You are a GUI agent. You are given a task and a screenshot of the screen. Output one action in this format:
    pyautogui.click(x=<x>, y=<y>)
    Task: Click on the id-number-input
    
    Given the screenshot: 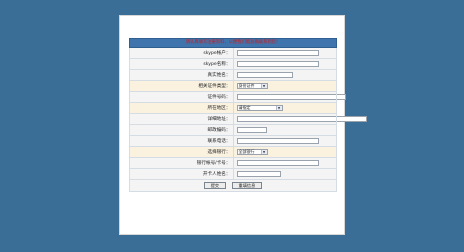 What is the action you would take?
    pyautogui.click(x=291, y=97)
    